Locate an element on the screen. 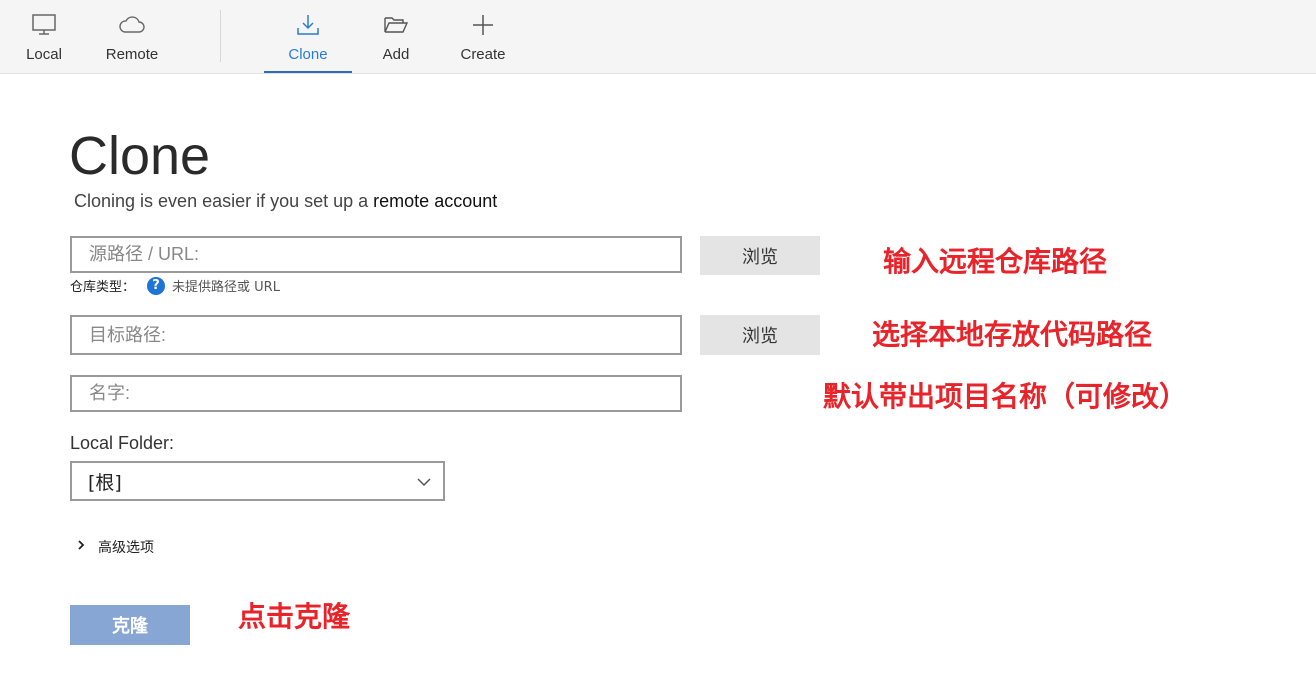 This screenshot has height=685, width=1316. advanced-options-label: 高级选项 is located at coordinates (126, 548).